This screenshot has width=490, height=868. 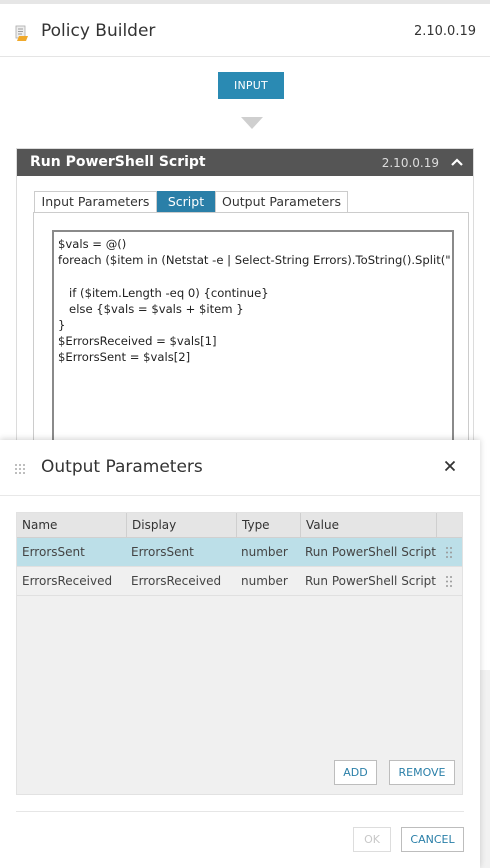 What do you see at coordinates (449, 525) in the screenshot?
I see `column-header-handle` at bounding box center [449, 525].